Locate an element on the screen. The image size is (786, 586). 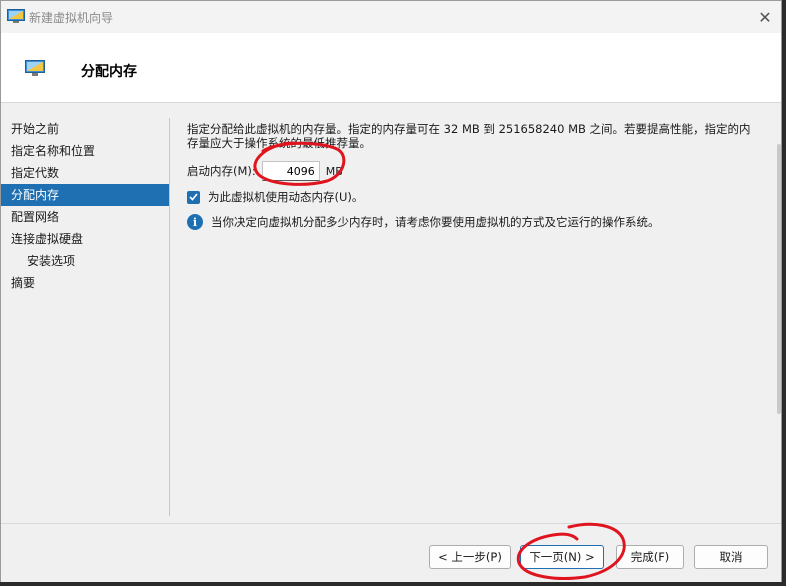
title-bar: 新建虚拟机向导 ✕ is located at coordinates (391, 17).